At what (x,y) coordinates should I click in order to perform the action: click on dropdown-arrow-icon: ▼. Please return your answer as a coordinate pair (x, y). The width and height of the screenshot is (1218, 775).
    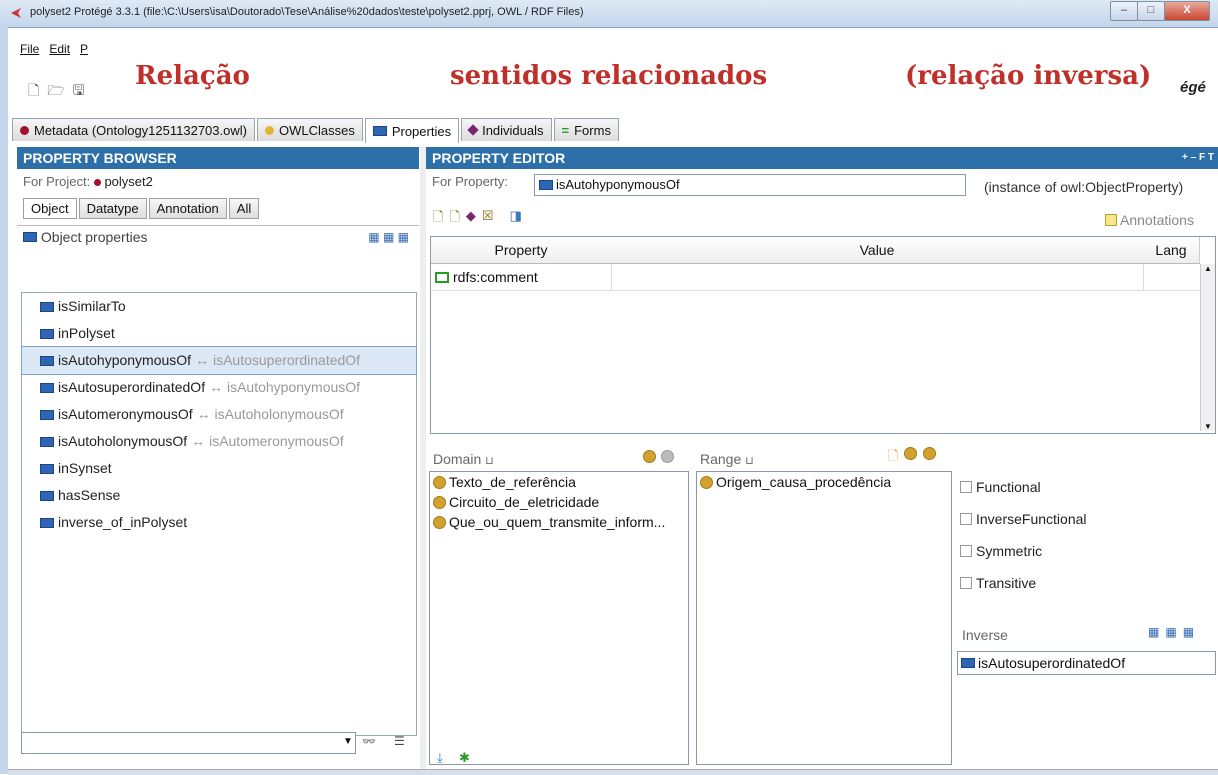
    Looking at the image, I should click on (348, 741).